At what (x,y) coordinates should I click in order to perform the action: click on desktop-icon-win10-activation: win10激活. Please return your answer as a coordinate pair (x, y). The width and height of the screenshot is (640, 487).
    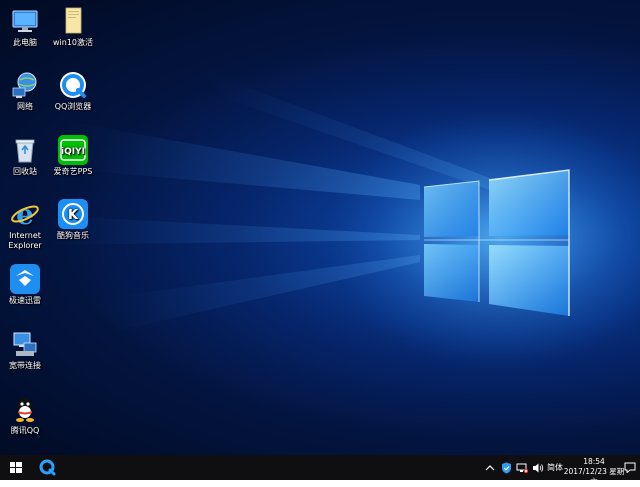
    Looking at the image, I should click on (73, 27).